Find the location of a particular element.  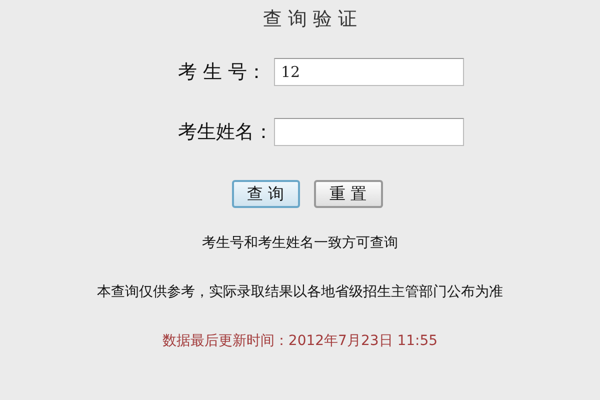

page-title: 查 询 验 证 is located at coordinates (310, 19).